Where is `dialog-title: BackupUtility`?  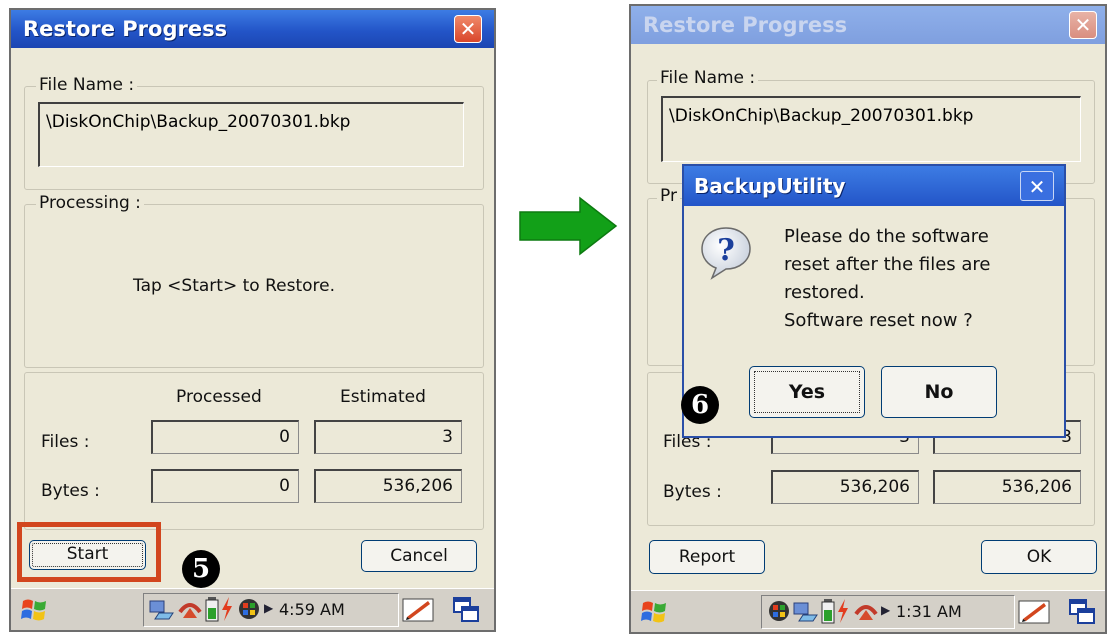 dialog-title: BackupUtility is located at coordinates (874, 186).